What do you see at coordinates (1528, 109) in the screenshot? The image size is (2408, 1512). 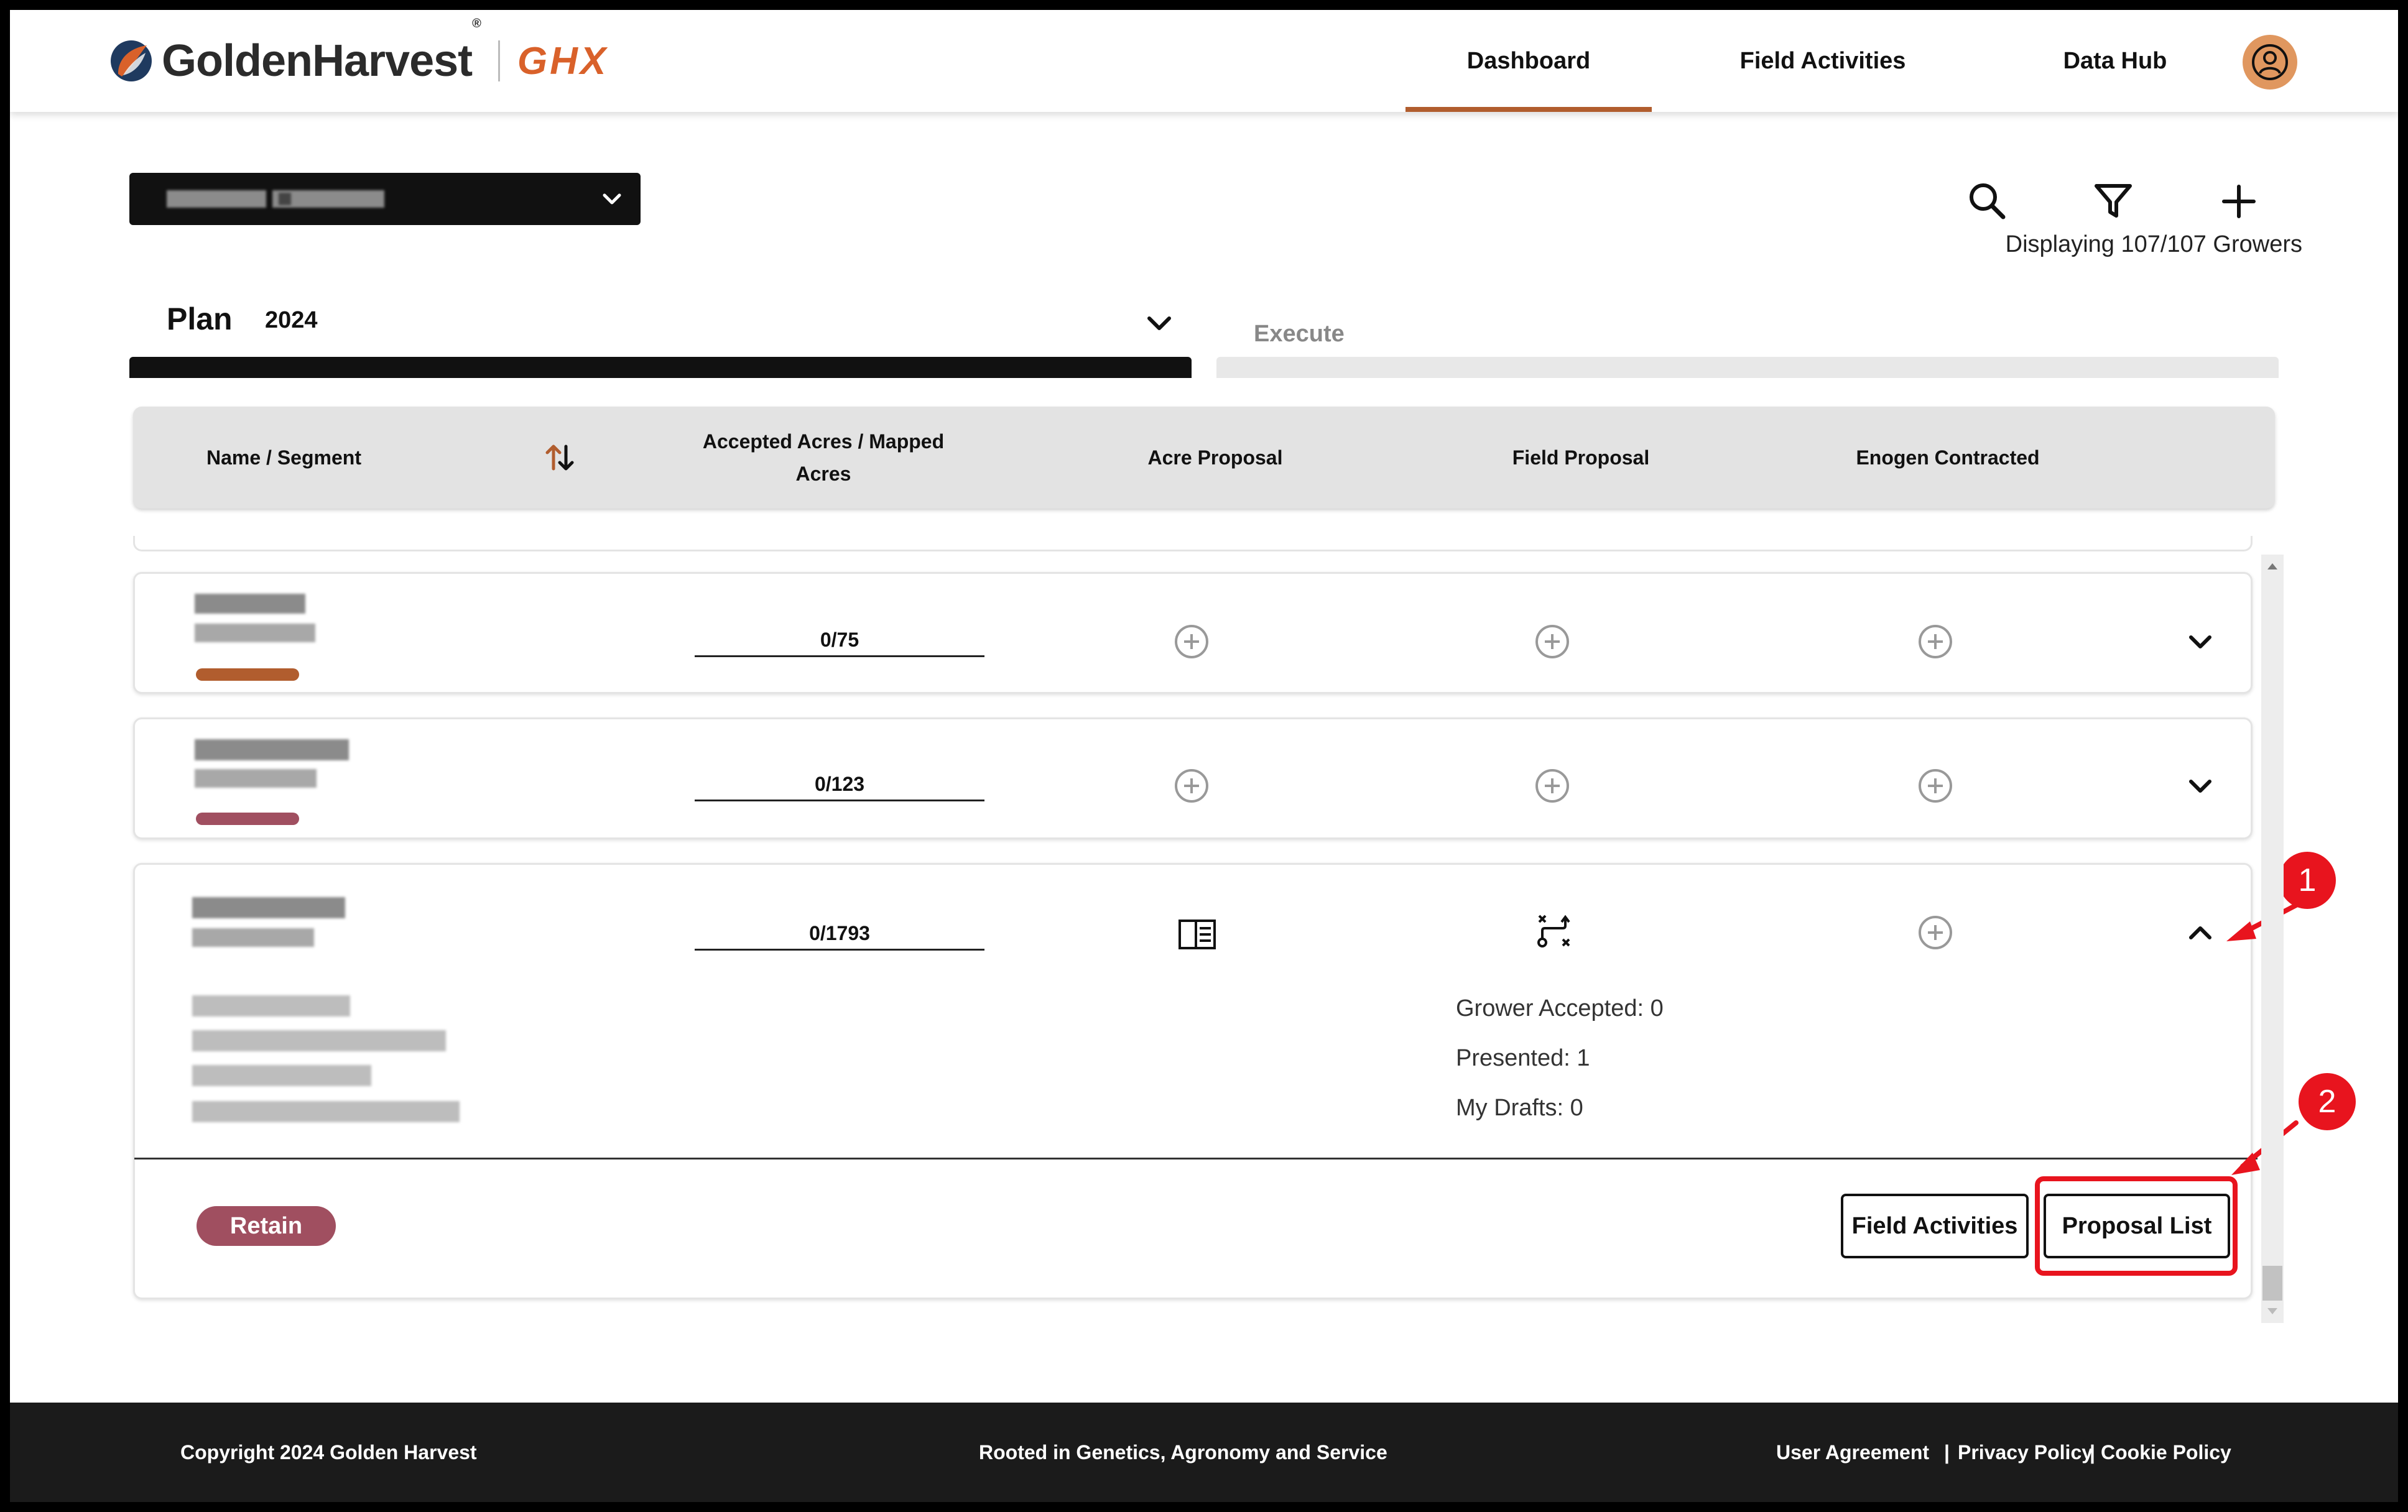 I see `active-tab-underline` at bounding box center [1528, 109].